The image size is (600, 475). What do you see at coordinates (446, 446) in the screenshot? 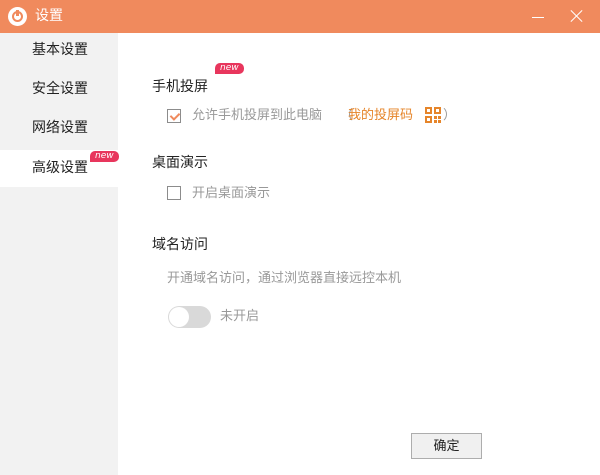
I see `ok-button: 确定` at bounding box center [446, 446].